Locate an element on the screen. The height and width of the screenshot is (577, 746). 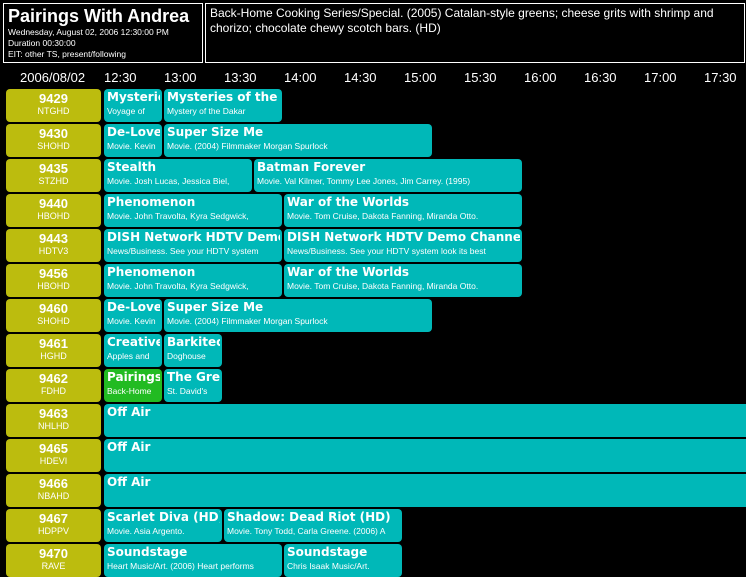
program-cell-description: Movie. Kevin is located at coordinates (131, 146).